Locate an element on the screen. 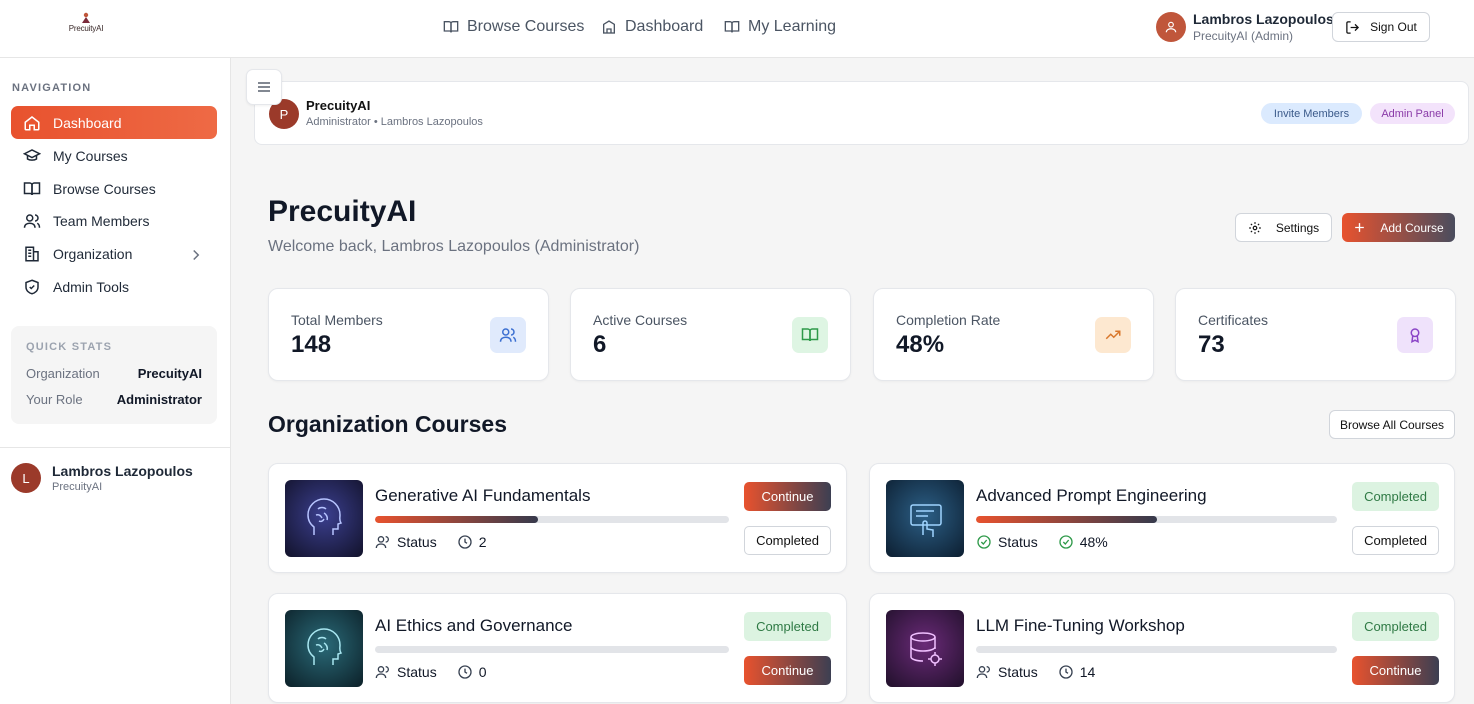  sign-out-label: Sign Out is located at coordinates (1393, 27).